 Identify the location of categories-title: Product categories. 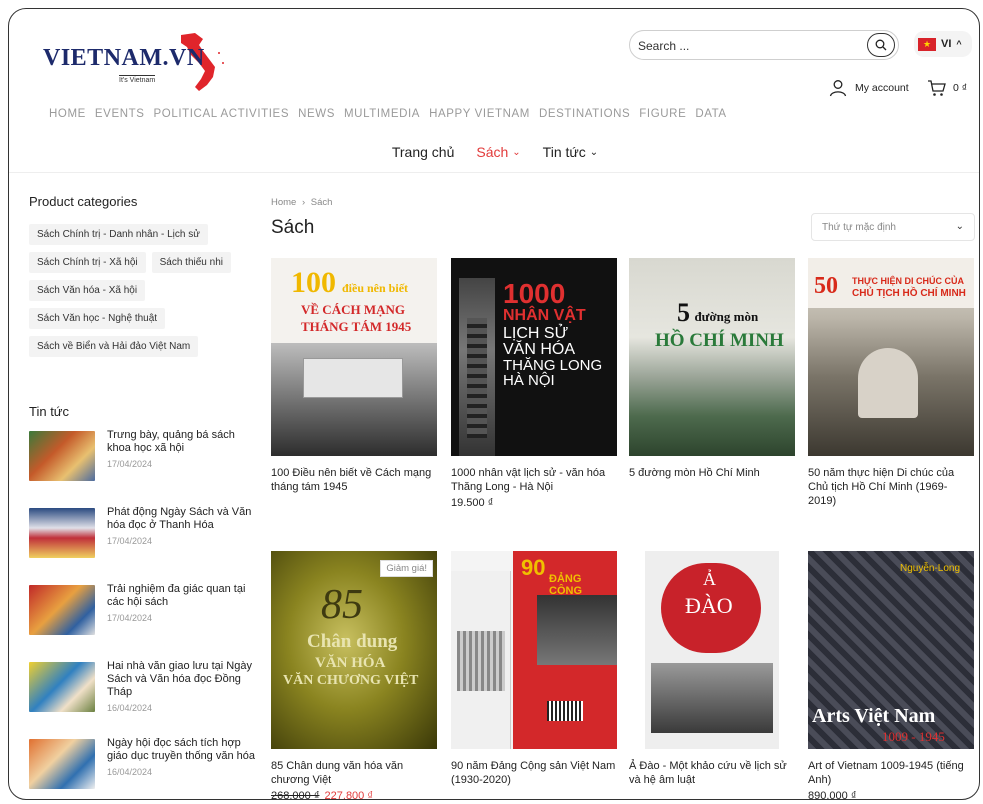
(83, 201).